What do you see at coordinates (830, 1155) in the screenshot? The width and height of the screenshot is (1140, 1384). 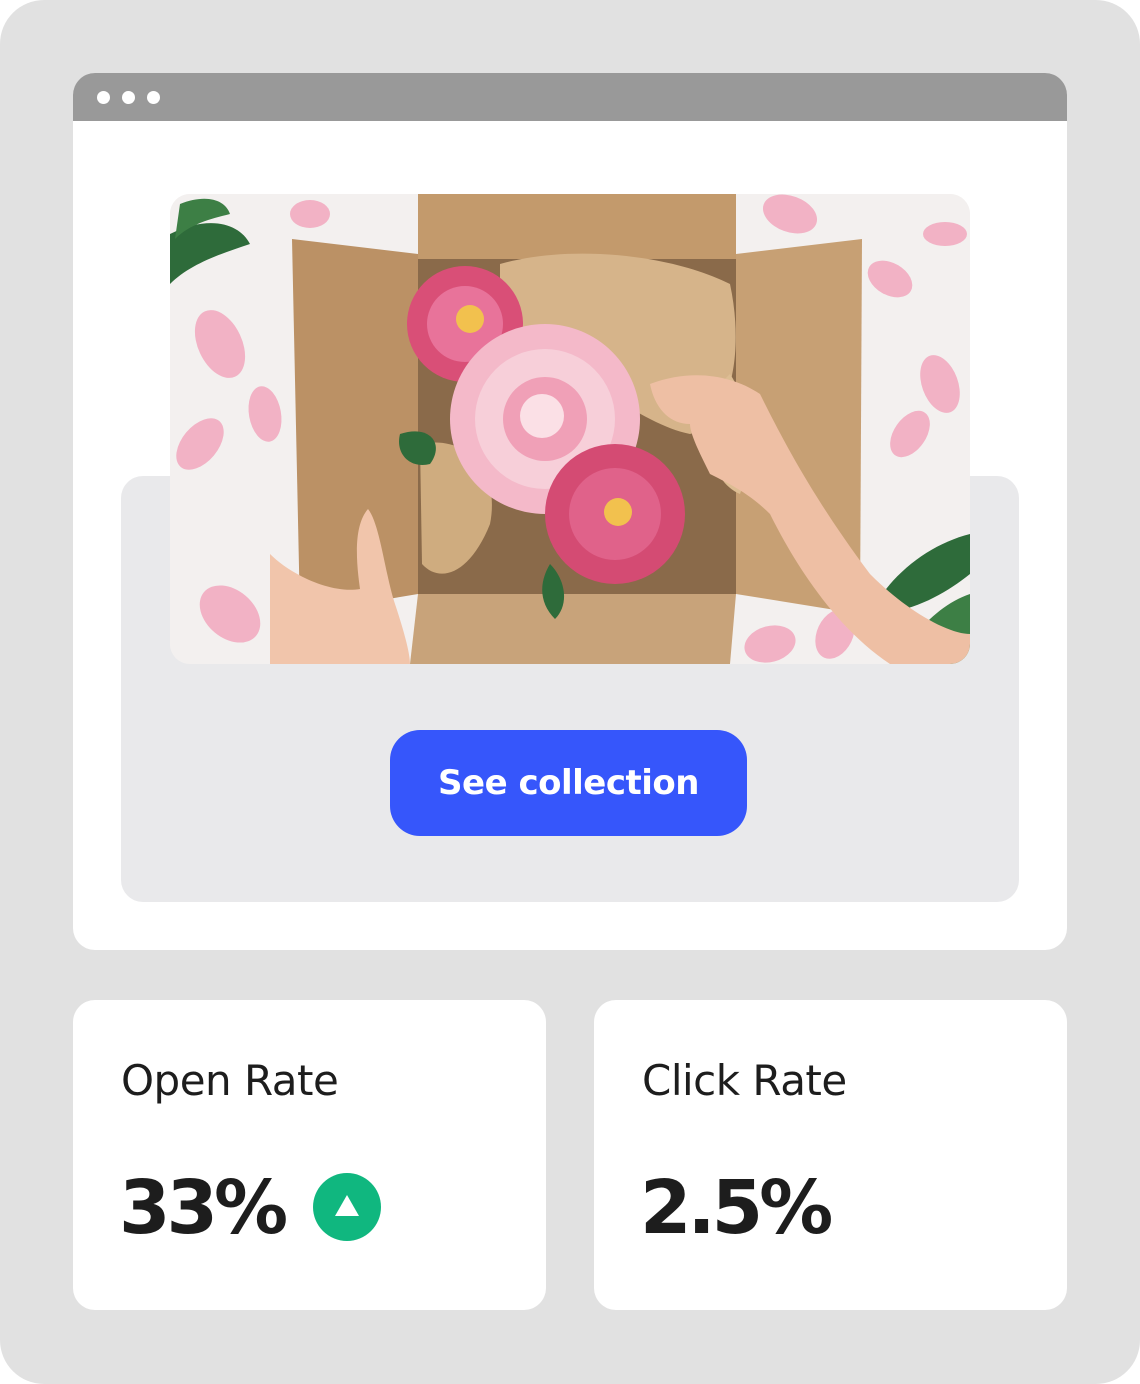 I see `click-rate-card: Click Rate 2.5%` at bounding box center [830, 1155].